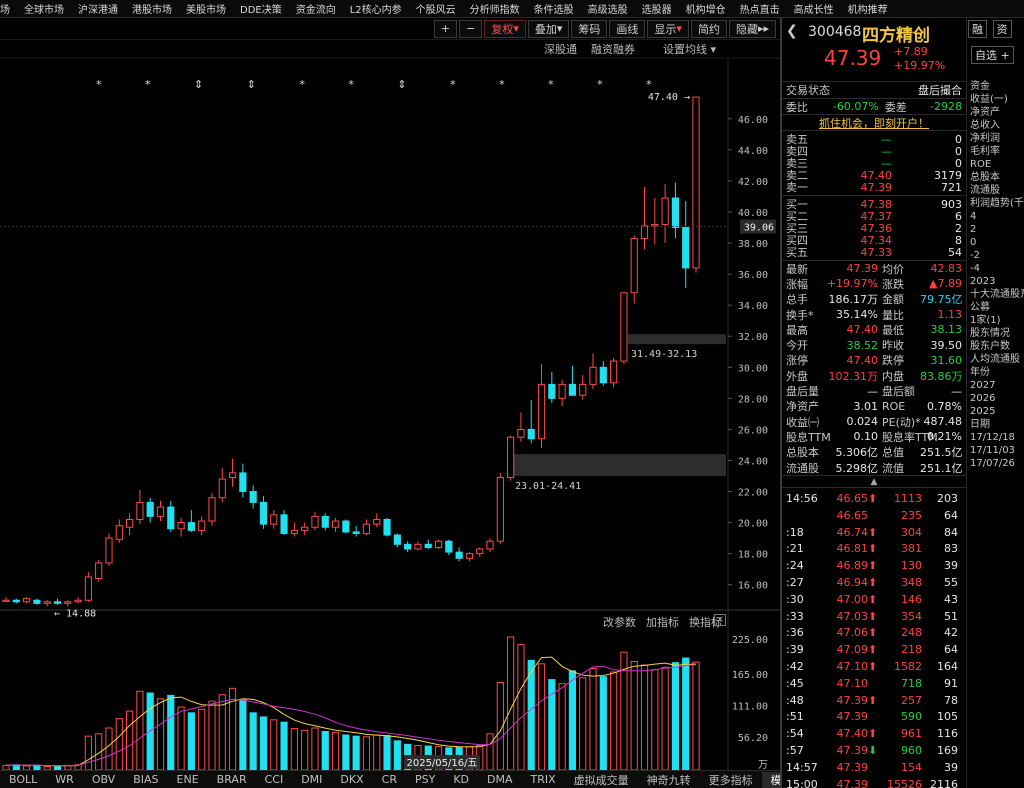  Describe the element at coordinates (893, 376) in the screenshot. I see `stat-label: 内盘` at that location.